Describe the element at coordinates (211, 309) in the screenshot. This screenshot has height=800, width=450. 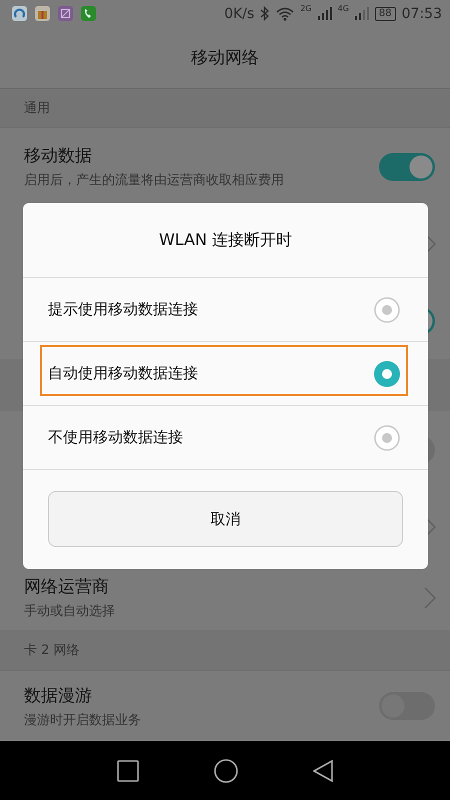
I see `option-label: 提示使用移动数据连接` at that location.